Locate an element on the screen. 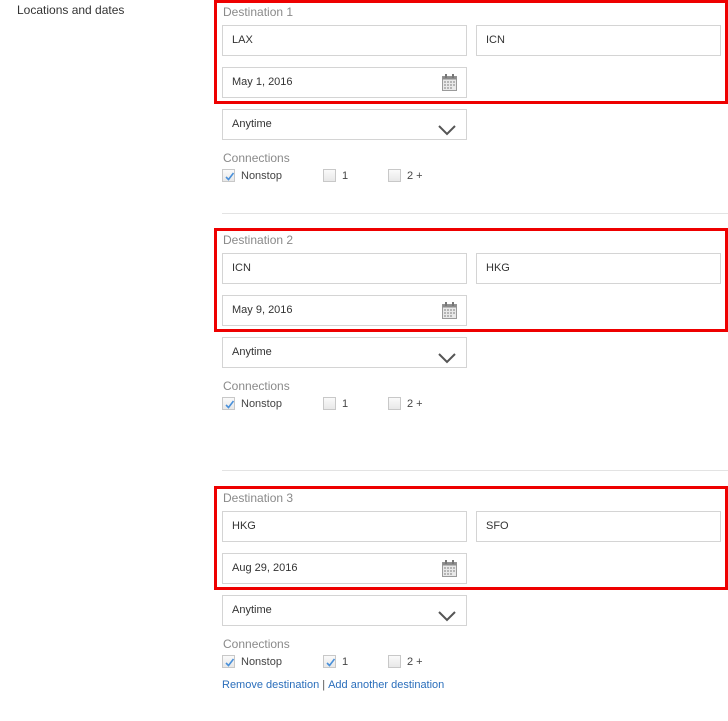  date-input: Aug 29, 2016 is located at coordinates (344, 568).